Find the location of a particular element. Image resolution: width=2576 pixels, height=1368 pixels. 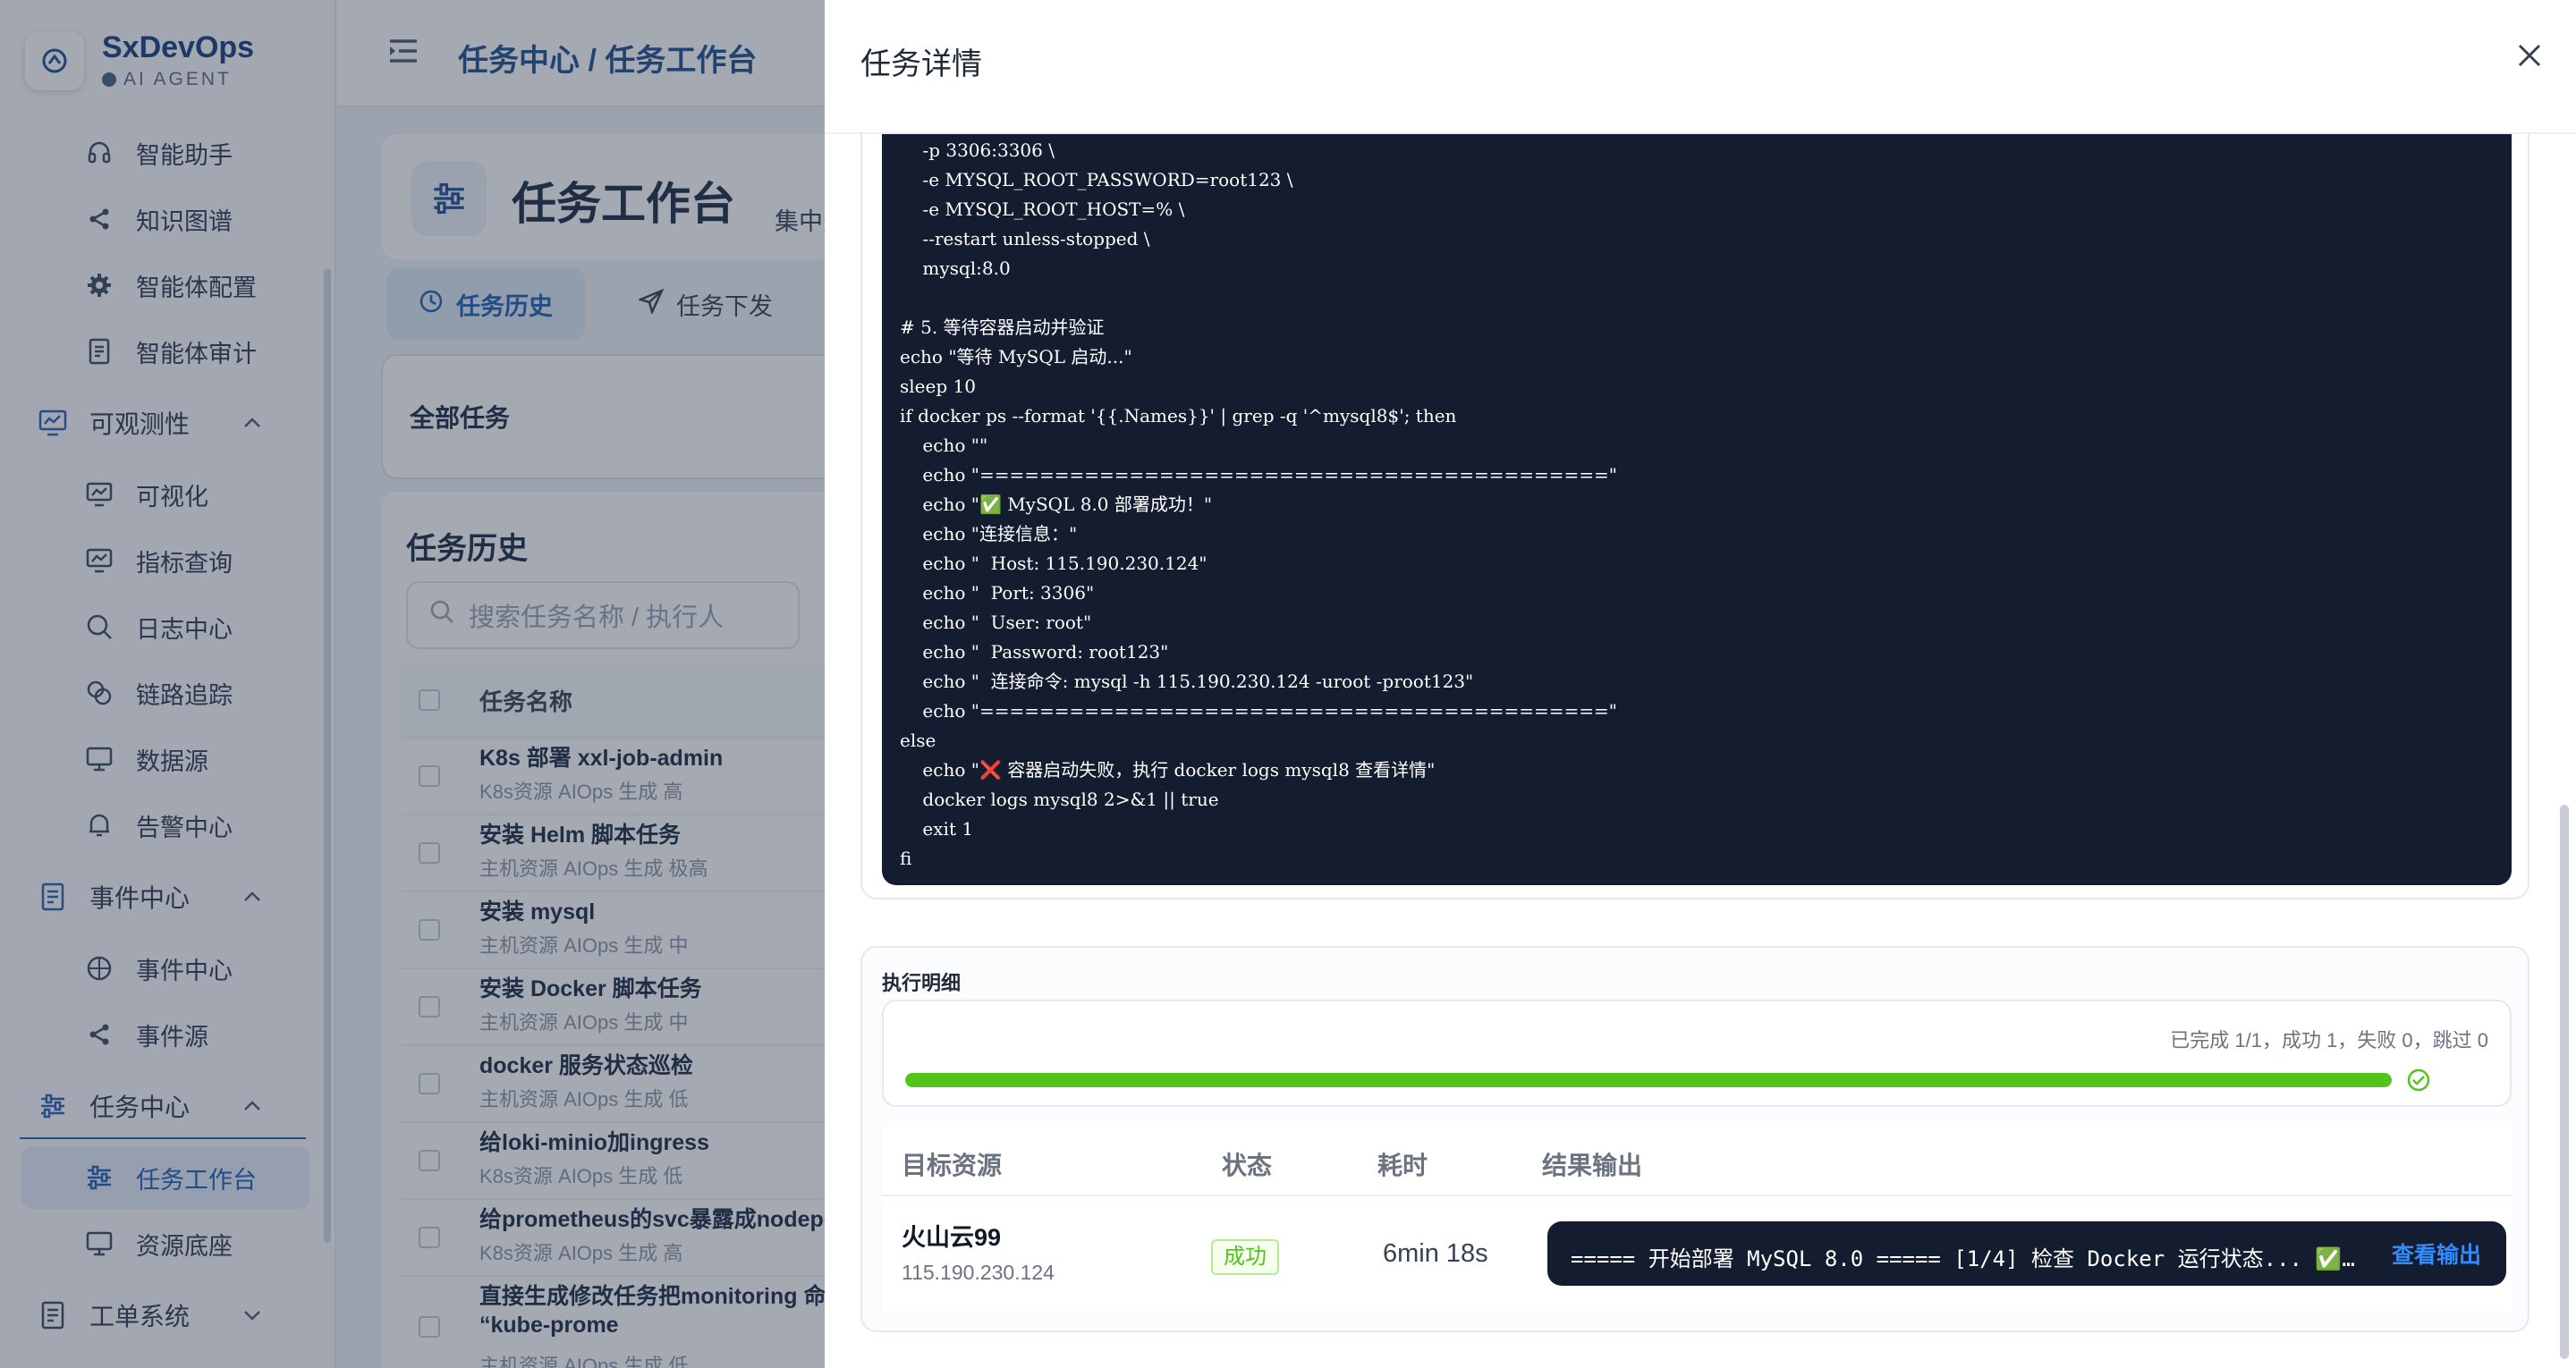

code-line: -e MYSQL_ROOT_HOST=% \ is located at coordinates (1042, 209).